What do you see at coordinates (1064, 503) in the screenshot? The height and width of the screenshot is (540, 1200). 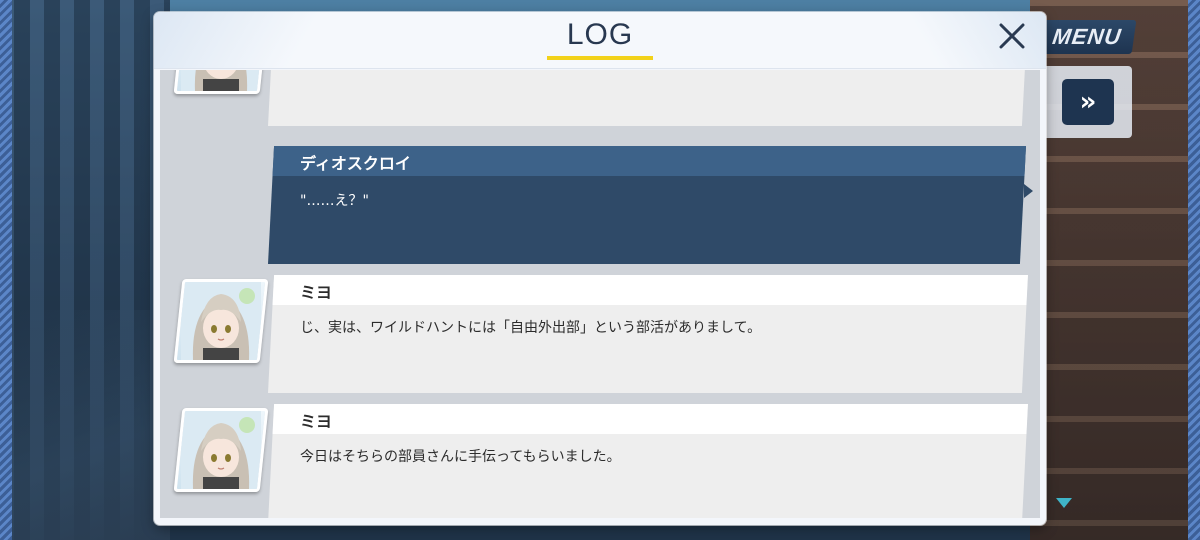 I see `scroll-down-icon` at bounding box center [1064, 503].